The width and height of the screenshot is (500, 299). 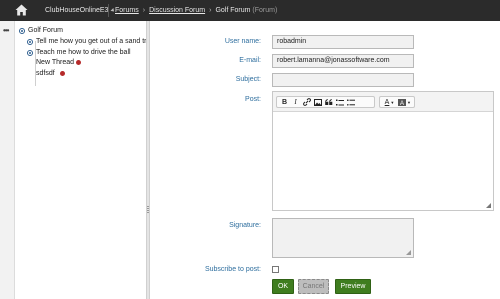 What do you see at coordinates (383, 161) in the screenshot?
I see `post-textarea` at bounding box center [383, 161].